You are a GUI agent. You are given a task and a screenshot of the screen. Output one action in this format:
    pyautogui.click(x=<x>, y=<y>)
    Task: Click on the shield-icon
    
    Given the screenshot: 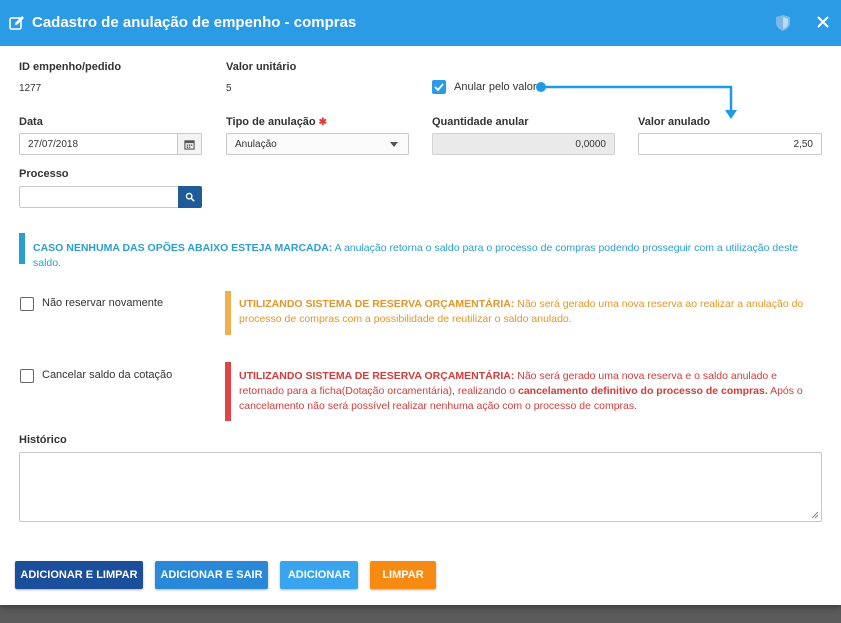 What is the action you would take?
    pyautogui.click(x=783, y=23)
    